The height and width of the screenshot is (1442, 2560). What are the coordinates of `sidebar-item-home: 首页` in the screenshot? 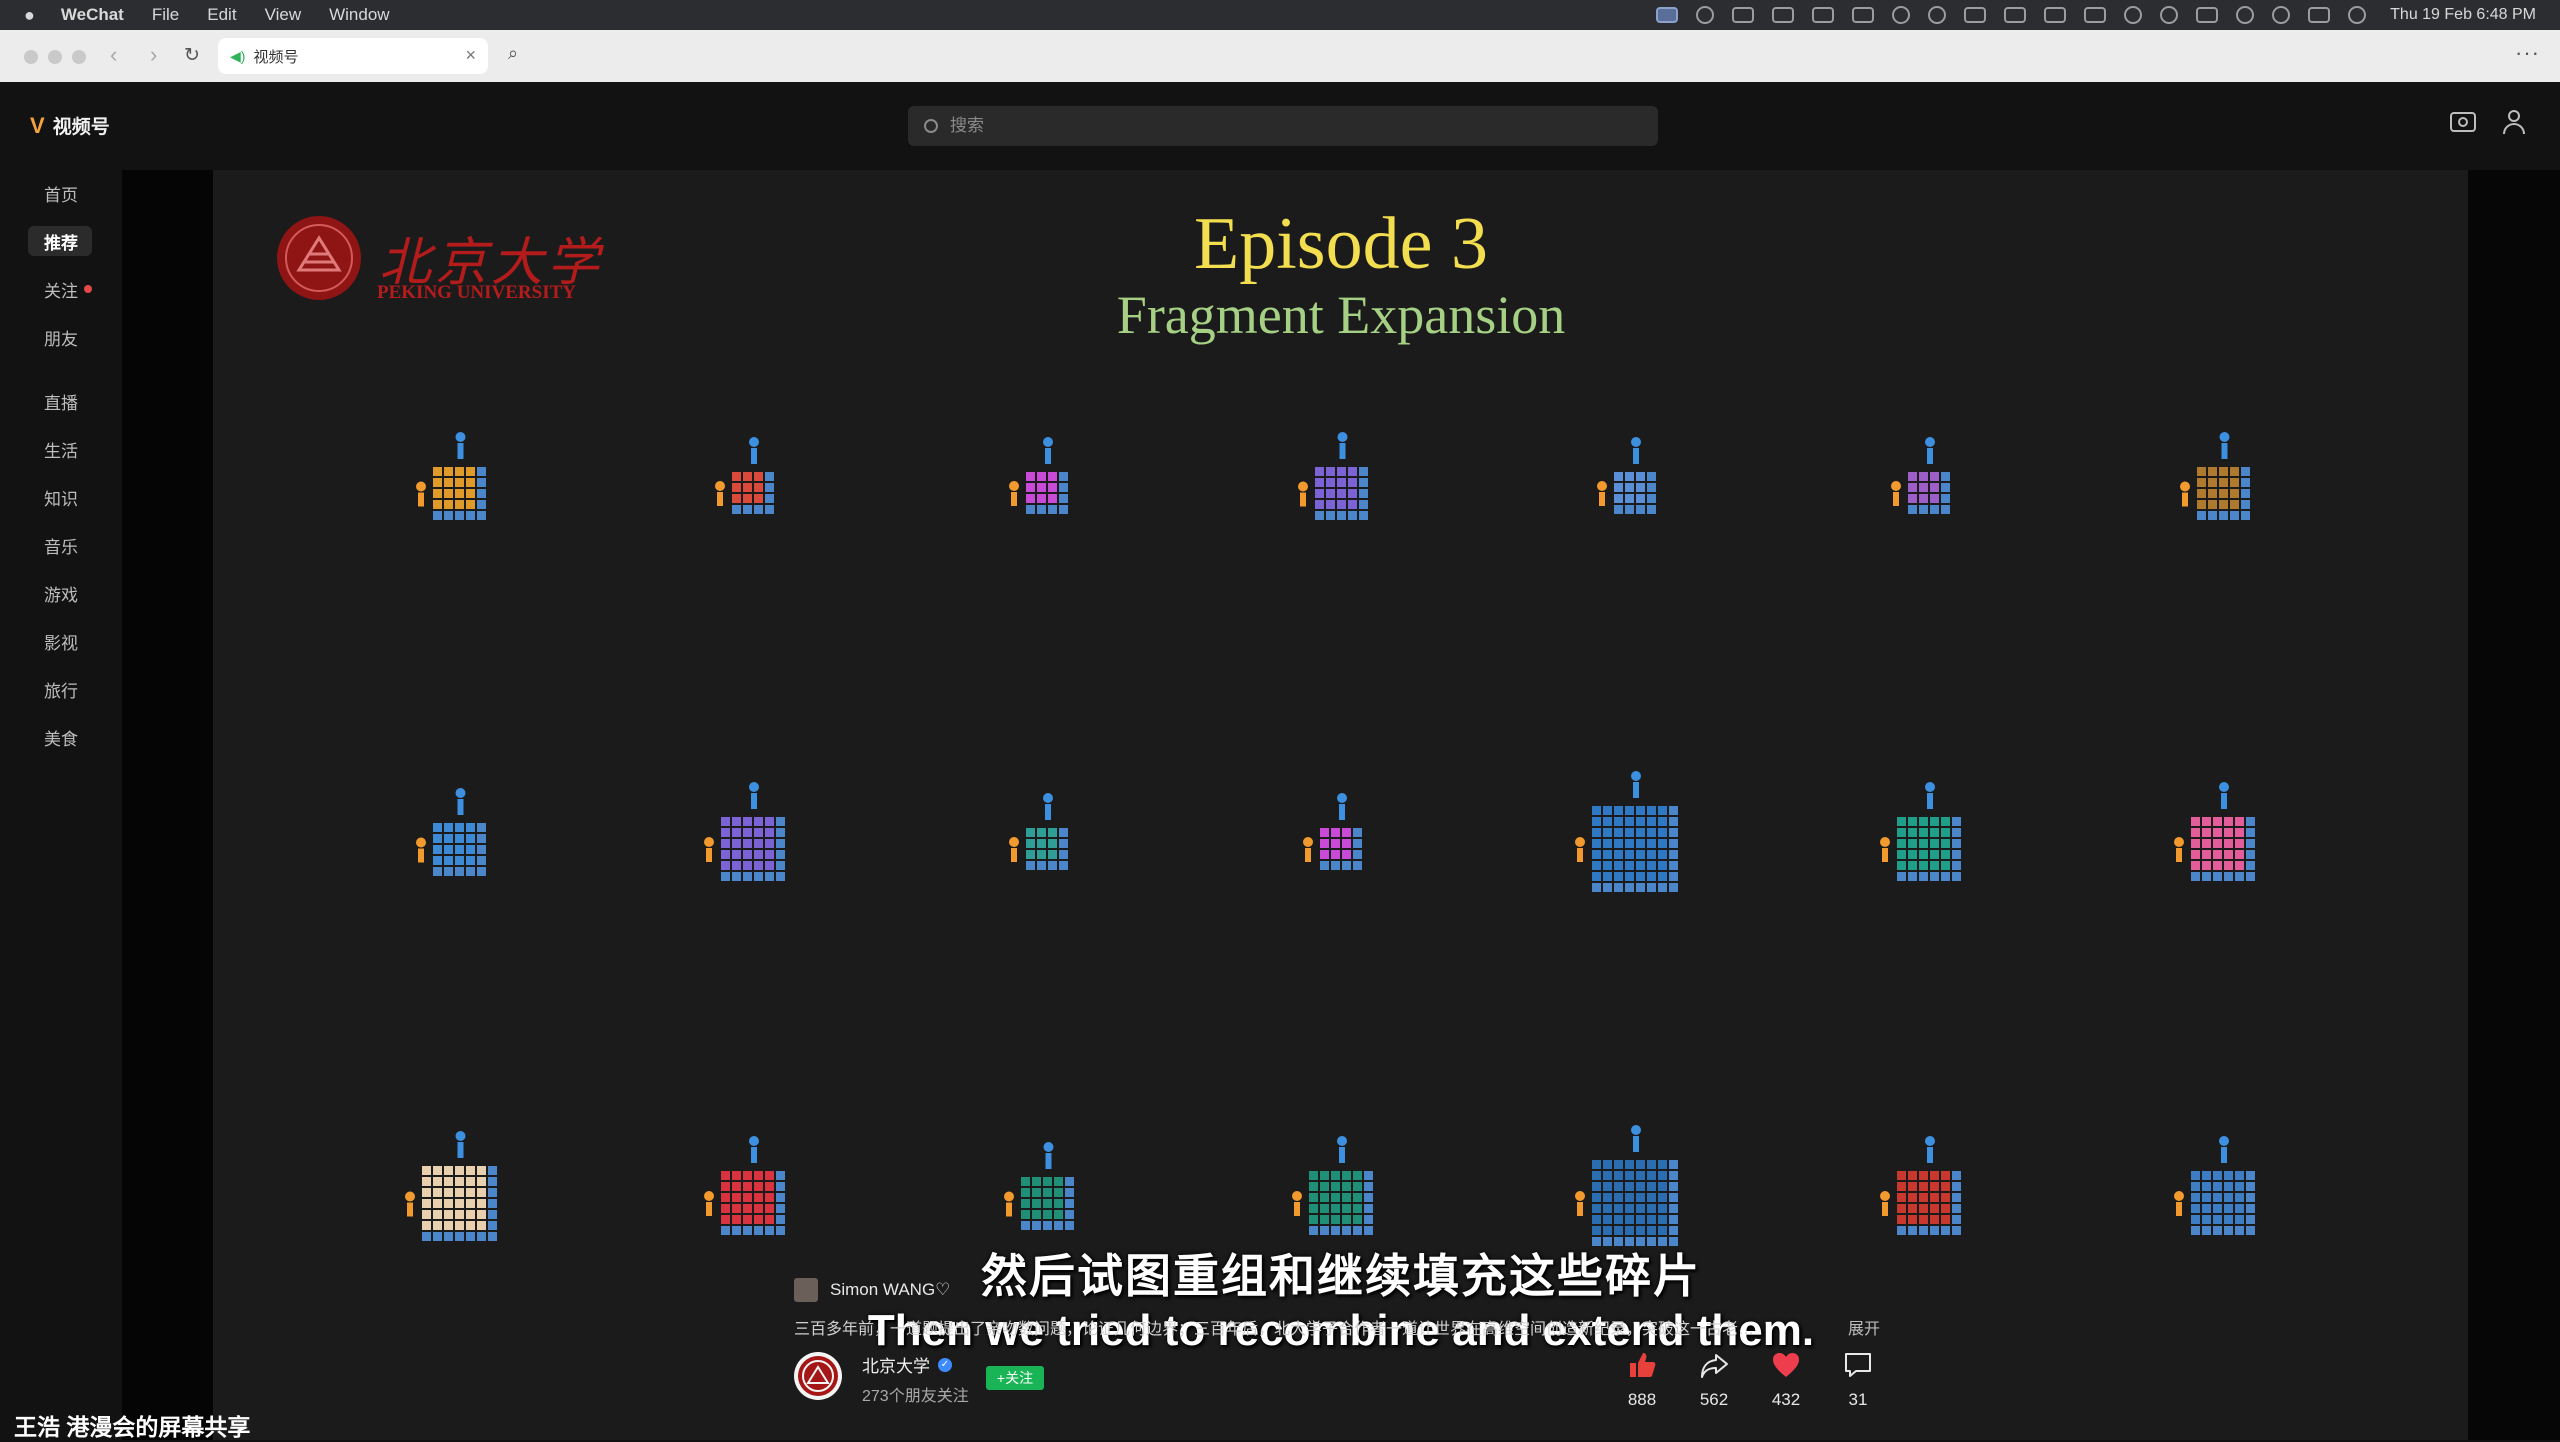 It's located at (60, 193).